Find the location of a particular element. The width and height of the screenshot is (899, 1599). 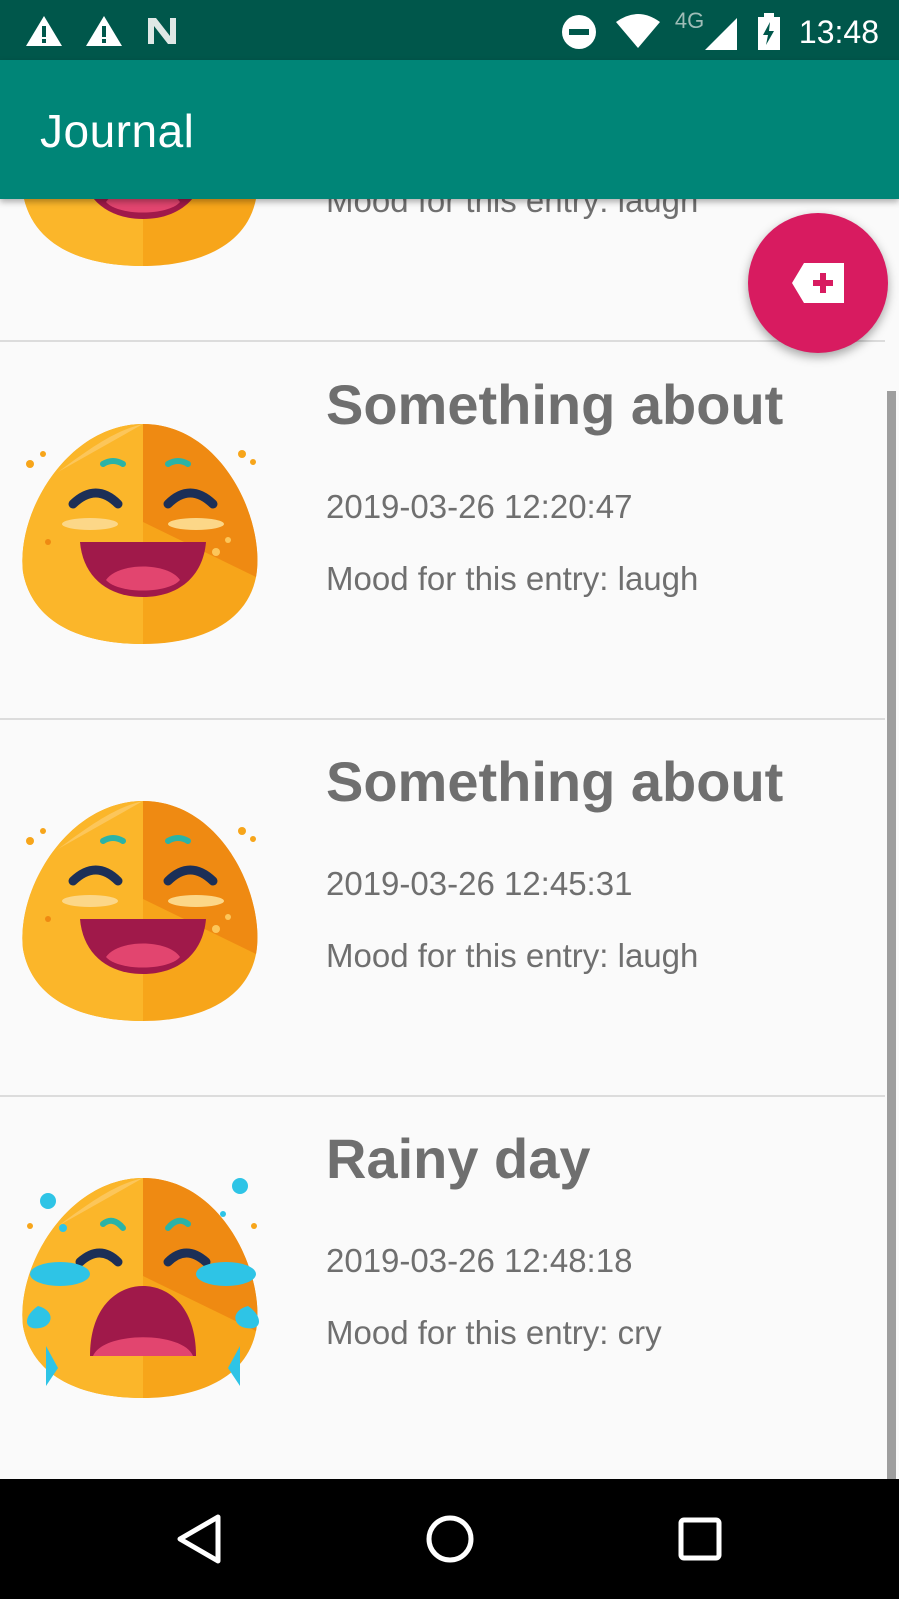

entry-date: 2019-03-26 12:45:31 is located at coordinates (479, 883).